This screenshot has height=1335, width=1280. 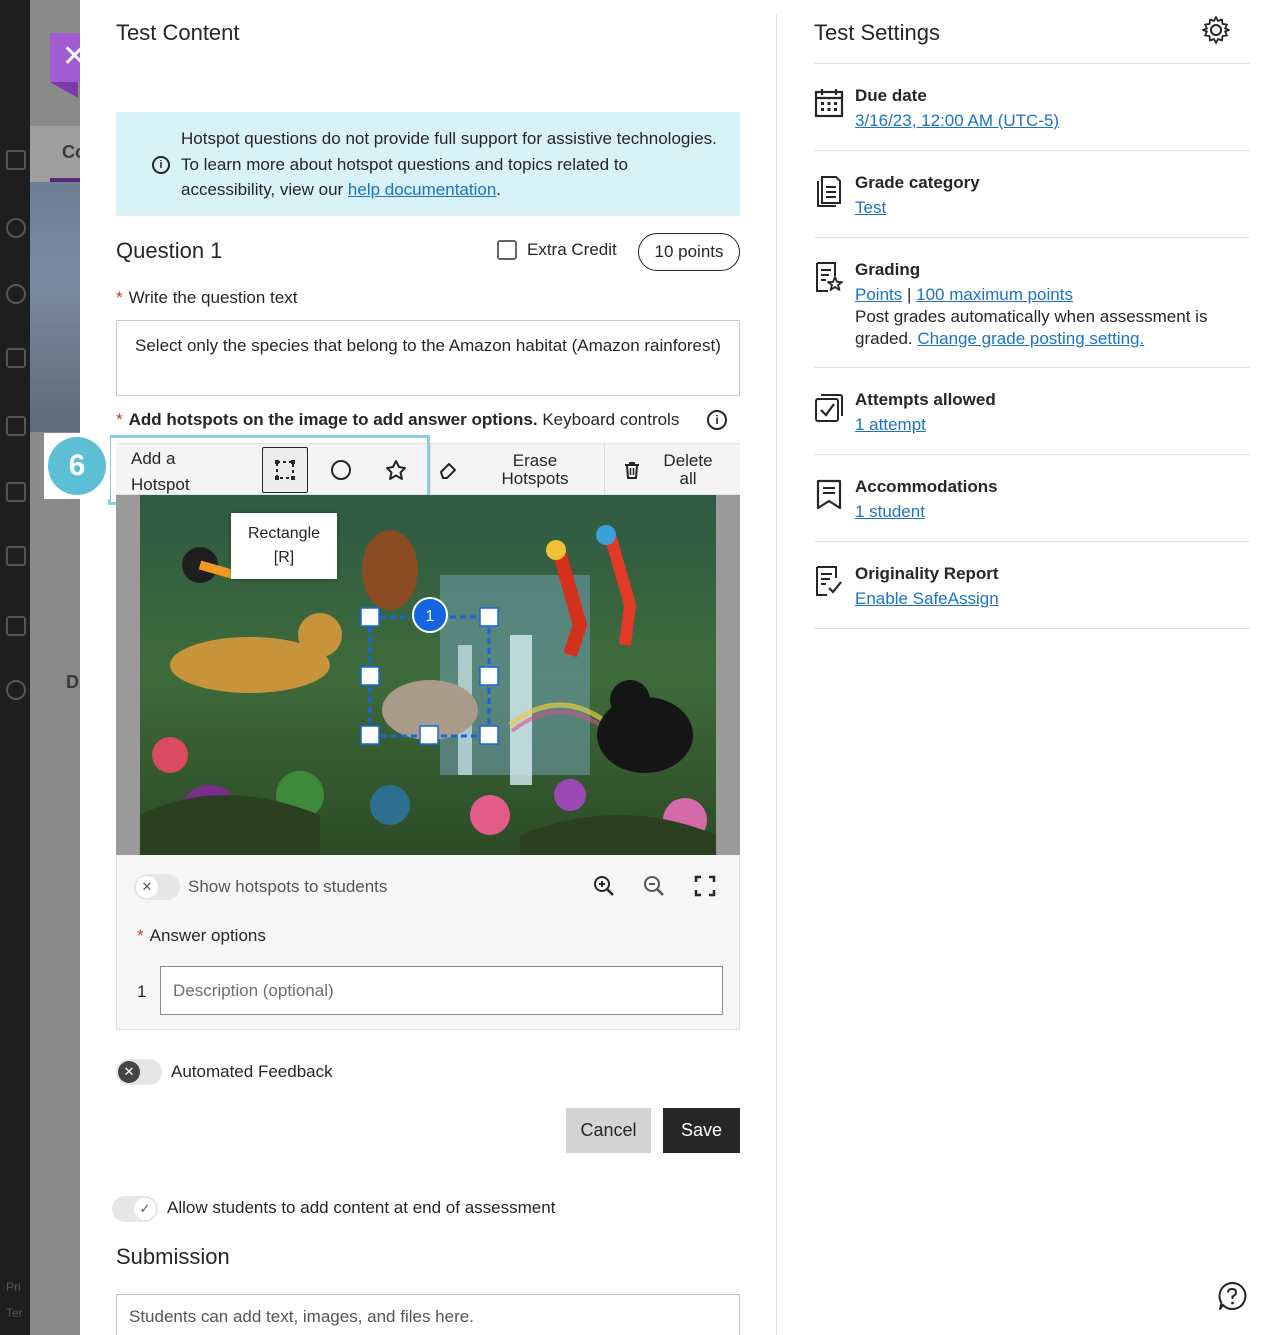 I want to click on info-icon: i, so click(x=161, y=165).